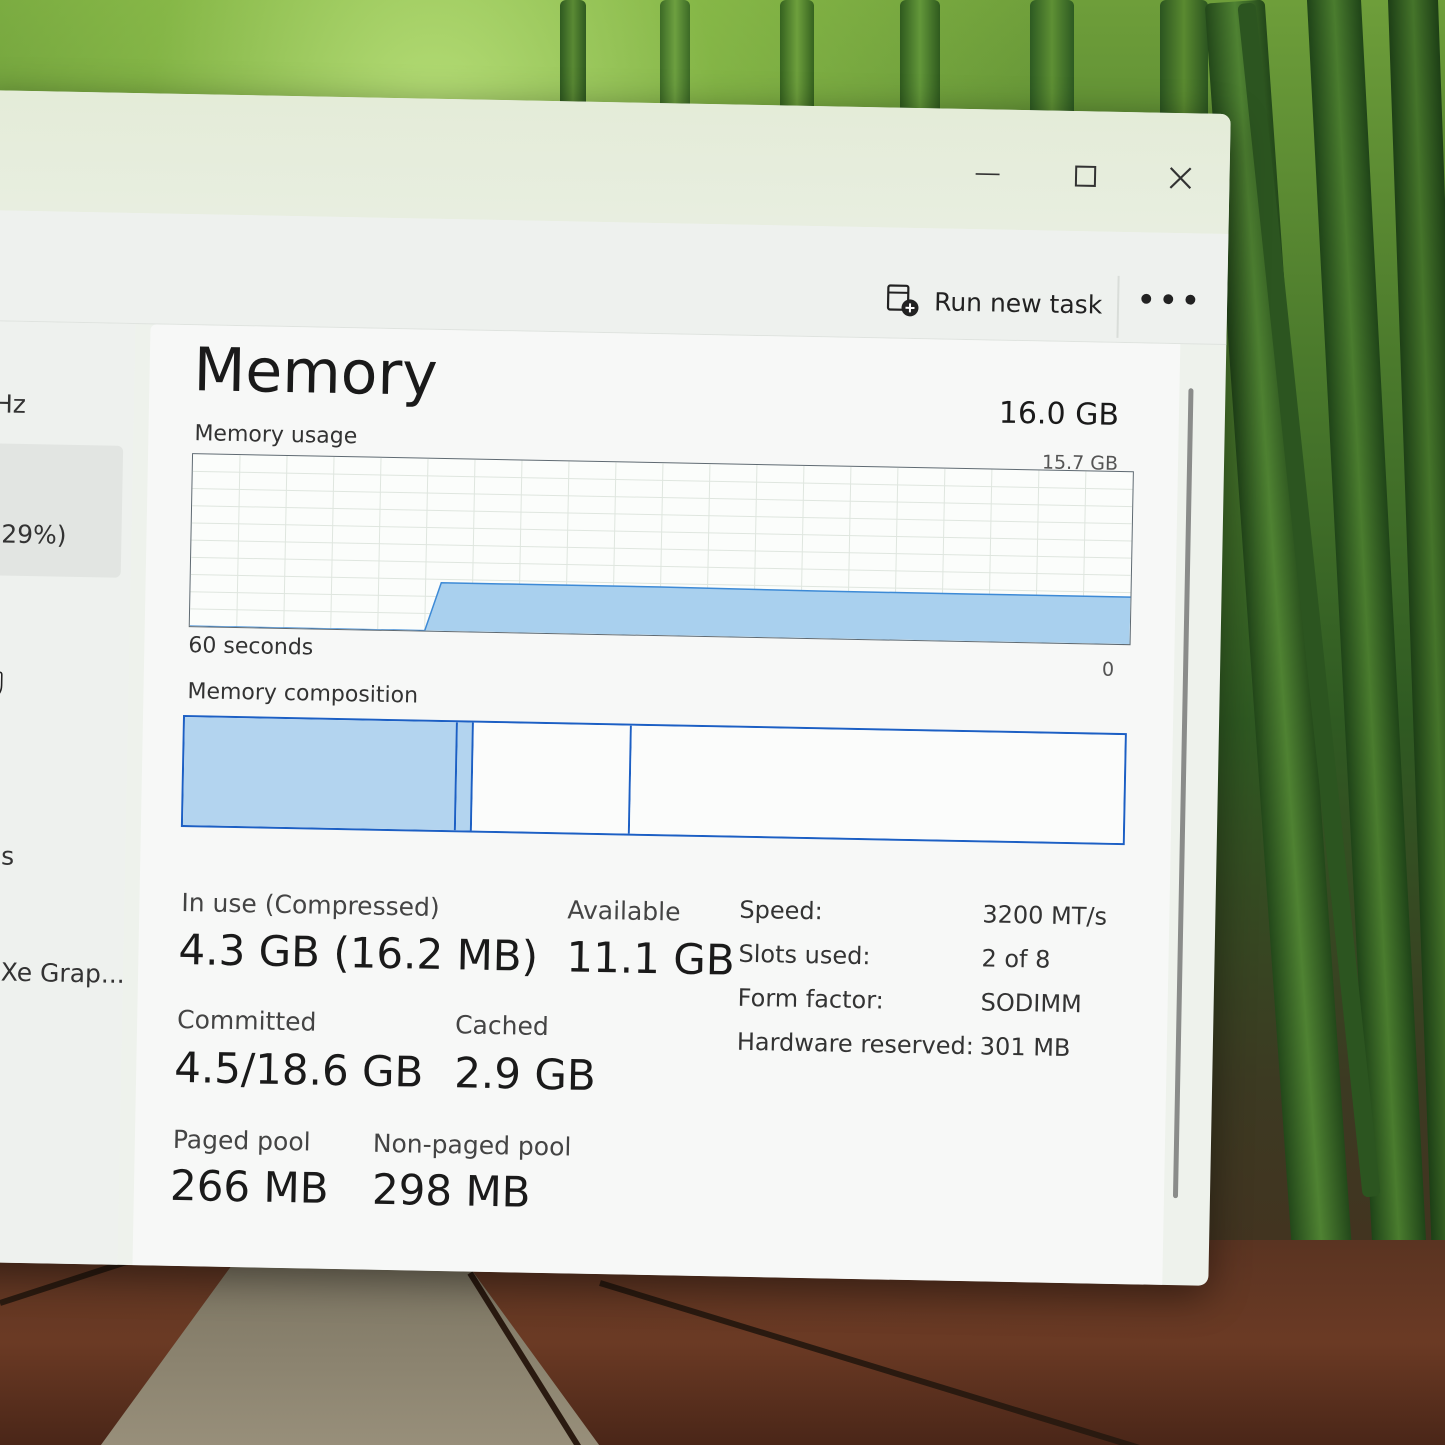 This screenshot has width=1445, height=1445. What do you see at coordinates (33, 534) in the screenshot?
I see `sidebar-item-memory: (29%)` at bounding box center [33, 534].